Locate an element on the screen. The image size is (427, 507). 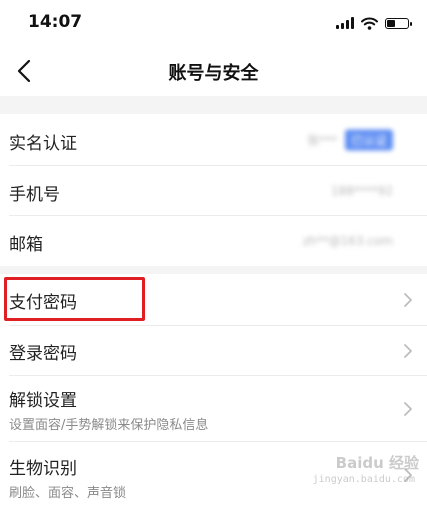
real-name-label: 实名认证 is located at coordinates (43, 144).